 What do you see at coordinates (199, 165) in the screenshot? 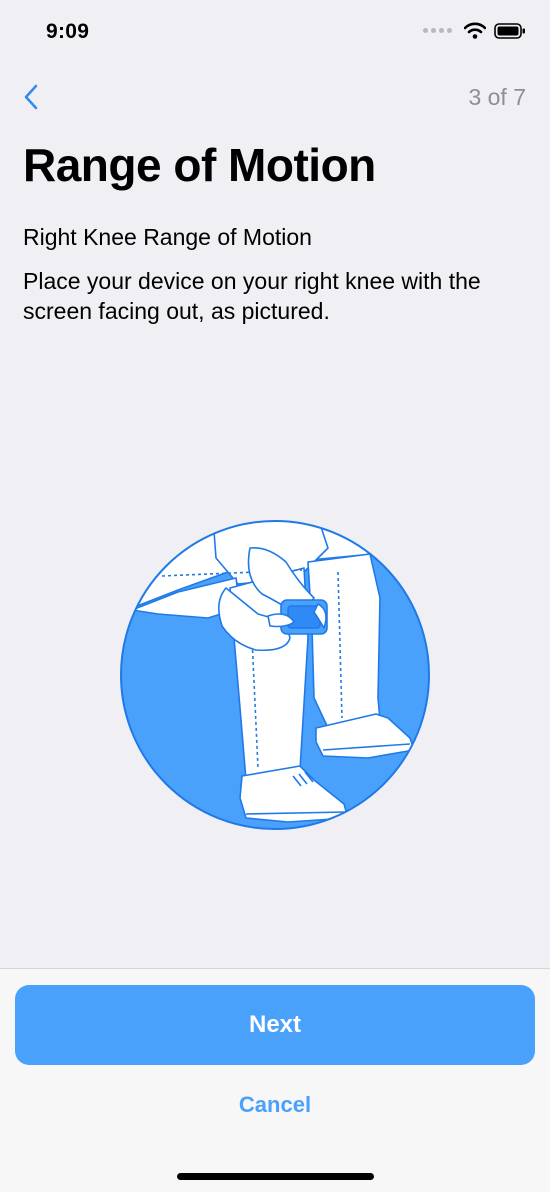
I see `page-title: Range of Motion` at bounding box center [199, 165].